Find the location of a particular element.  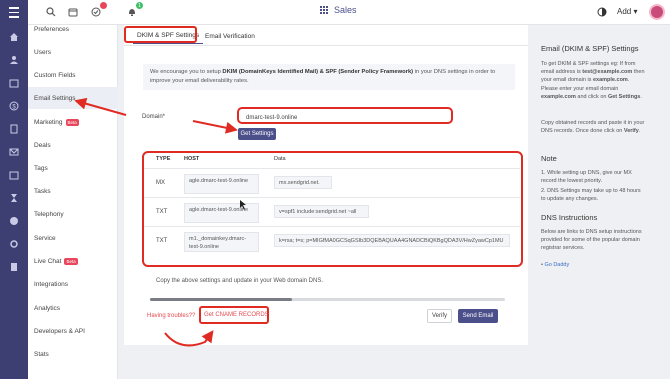

menu-item-tags: Tags is located at coordinates (73, 168).